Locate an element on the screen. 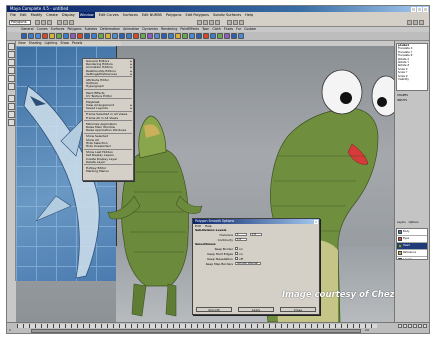  go-to-end-icon is located at coordinates (425, 326).